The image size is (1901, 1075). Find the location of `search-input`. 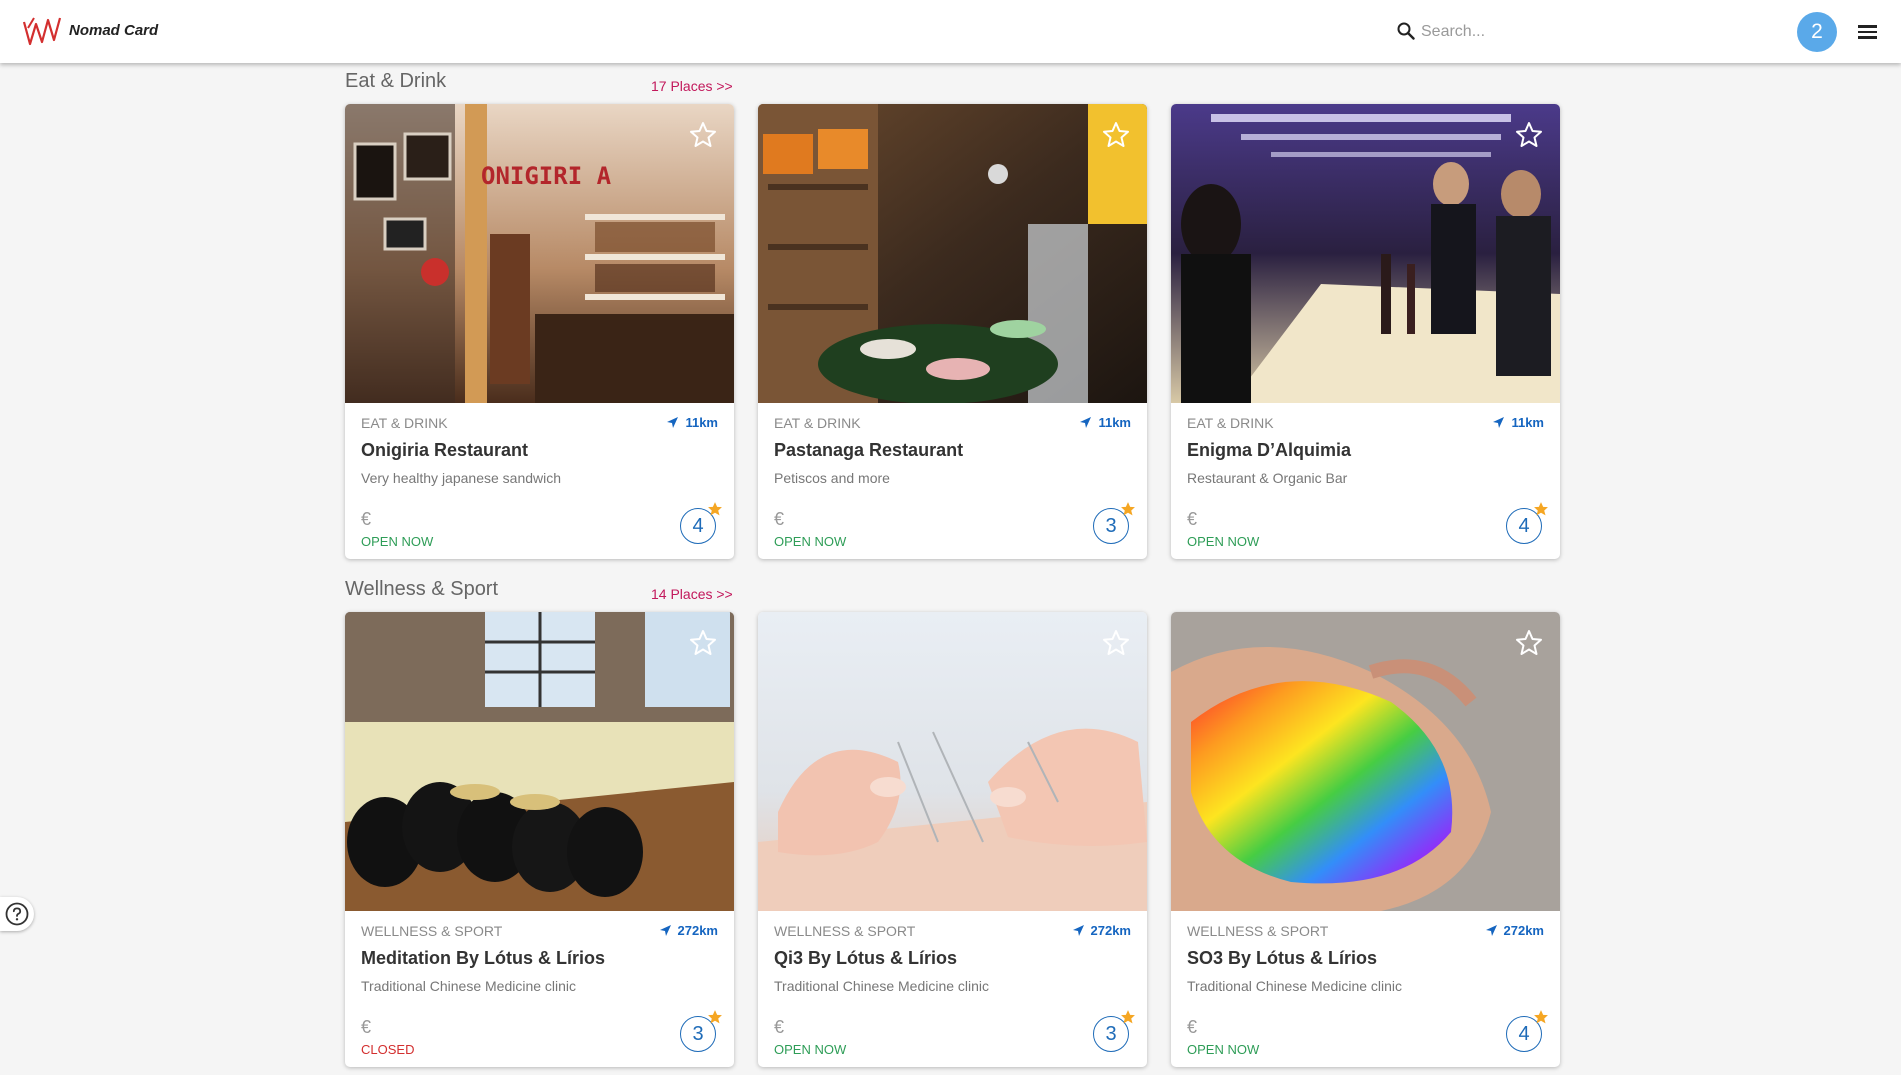

search-input is located at coordinates (1506, 32).